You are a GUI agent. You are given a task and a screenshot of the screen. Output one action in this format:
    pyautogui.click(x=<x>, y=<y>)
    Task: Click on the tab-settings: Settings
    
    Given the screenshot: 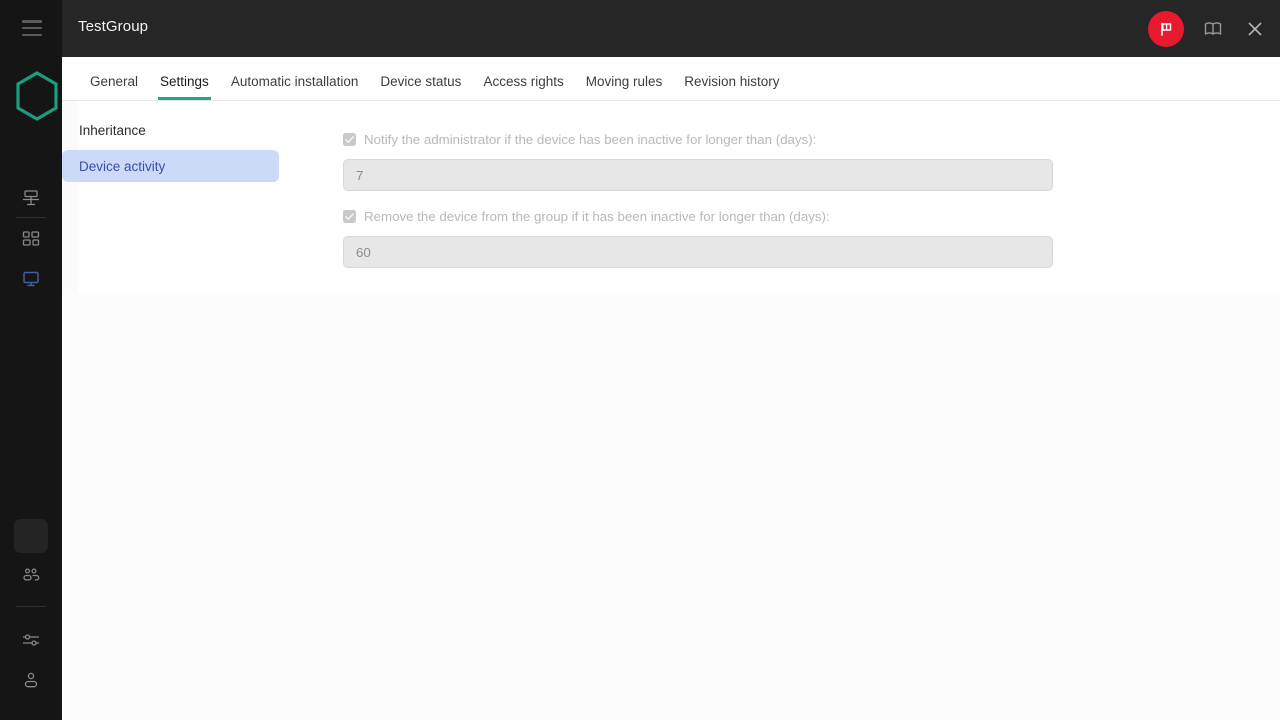 What is the action you would take?
    pyautogui.click(x=184, y=87)
    